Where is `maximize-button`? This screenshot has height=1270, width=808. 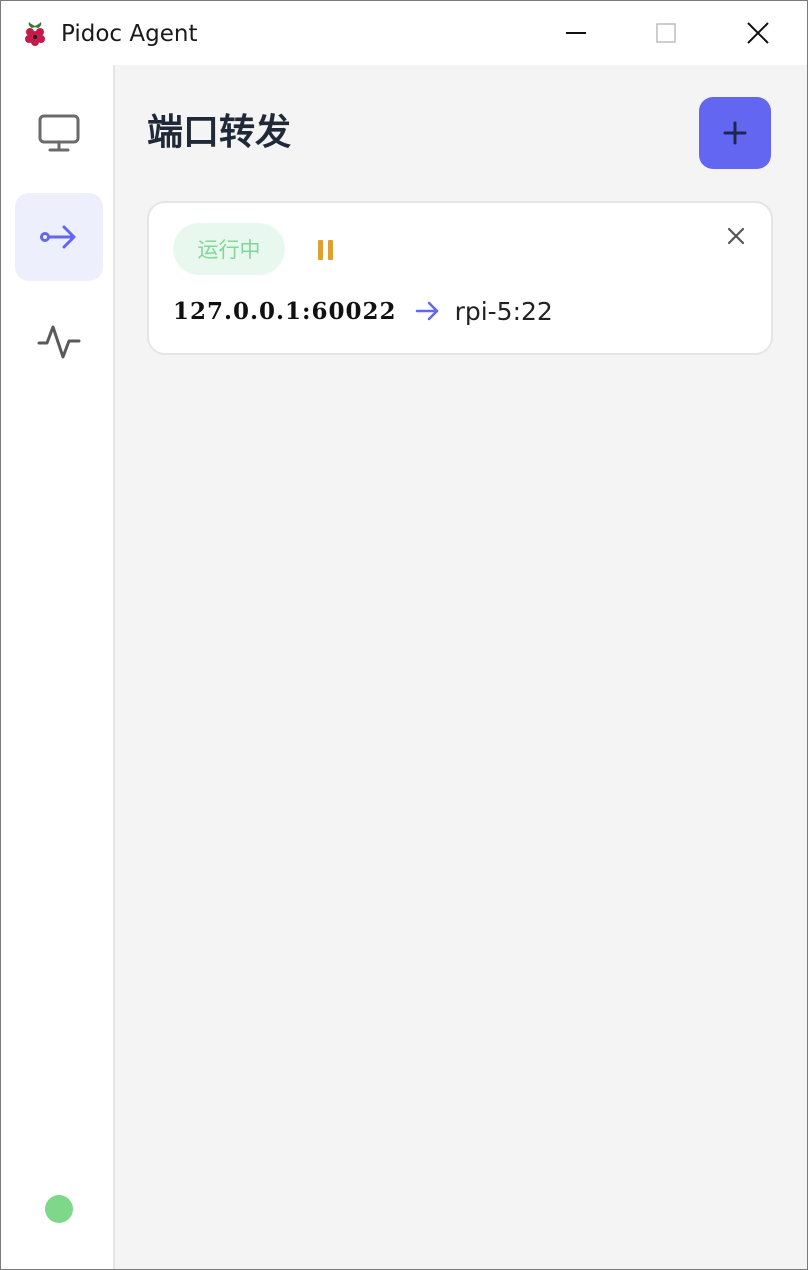
maximize-button is located at coordinates (666, 33).